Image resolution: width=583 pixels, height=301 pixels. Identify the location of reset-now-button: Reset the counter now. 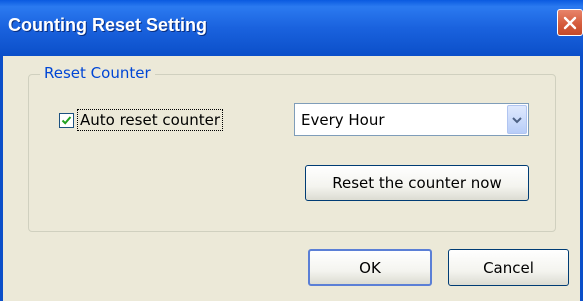
(417, 183).